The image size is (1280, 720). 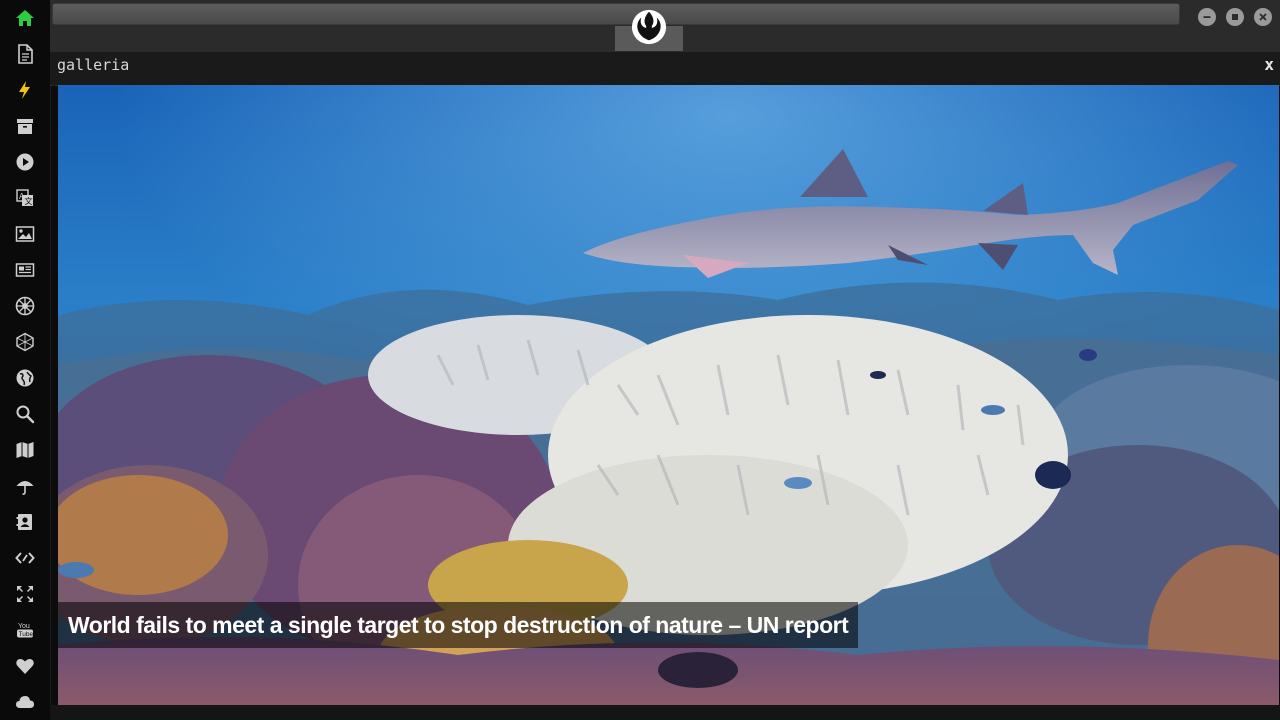 What do you see at coordinates (25, 162) in the screenshot?
I see `play-icon` at bounding box center [25, 162].